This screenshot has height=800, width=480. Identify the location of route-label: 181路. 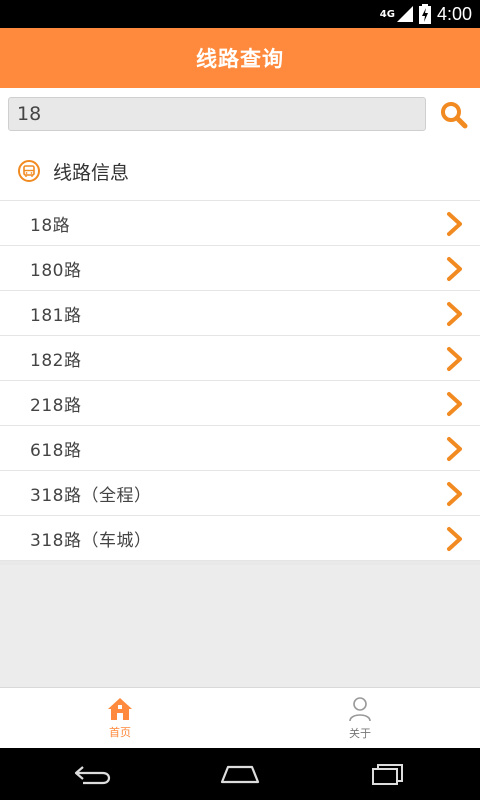
(56, 315).